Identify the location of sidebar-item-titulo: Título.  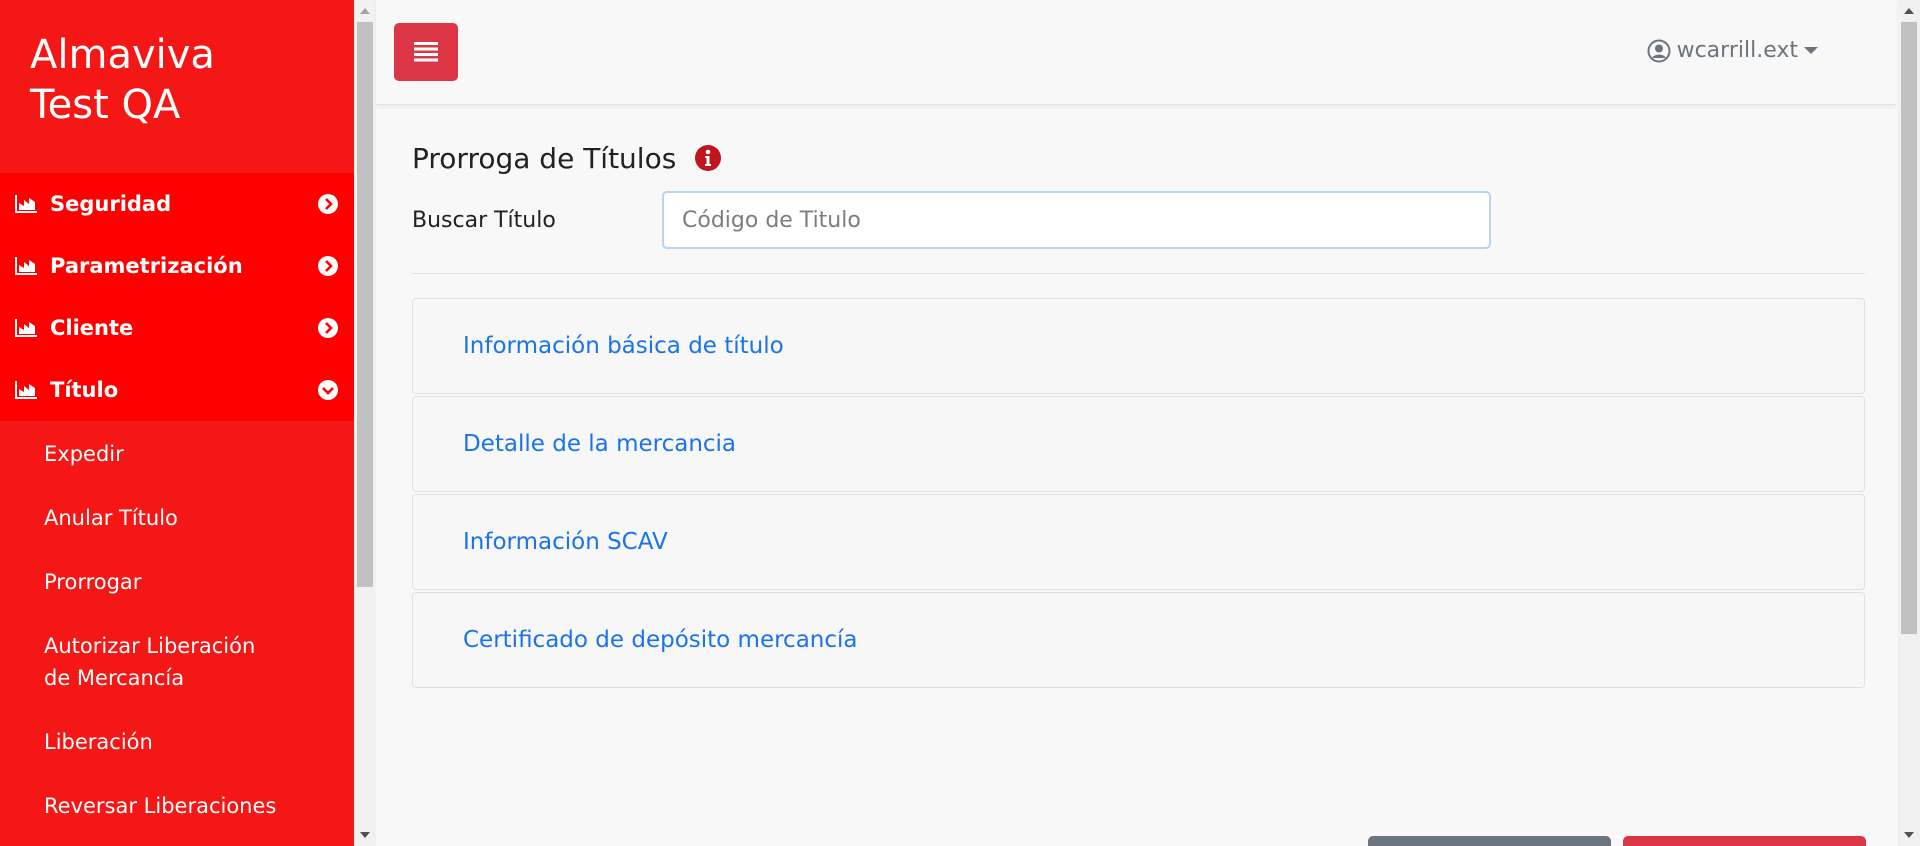
(177, 390).